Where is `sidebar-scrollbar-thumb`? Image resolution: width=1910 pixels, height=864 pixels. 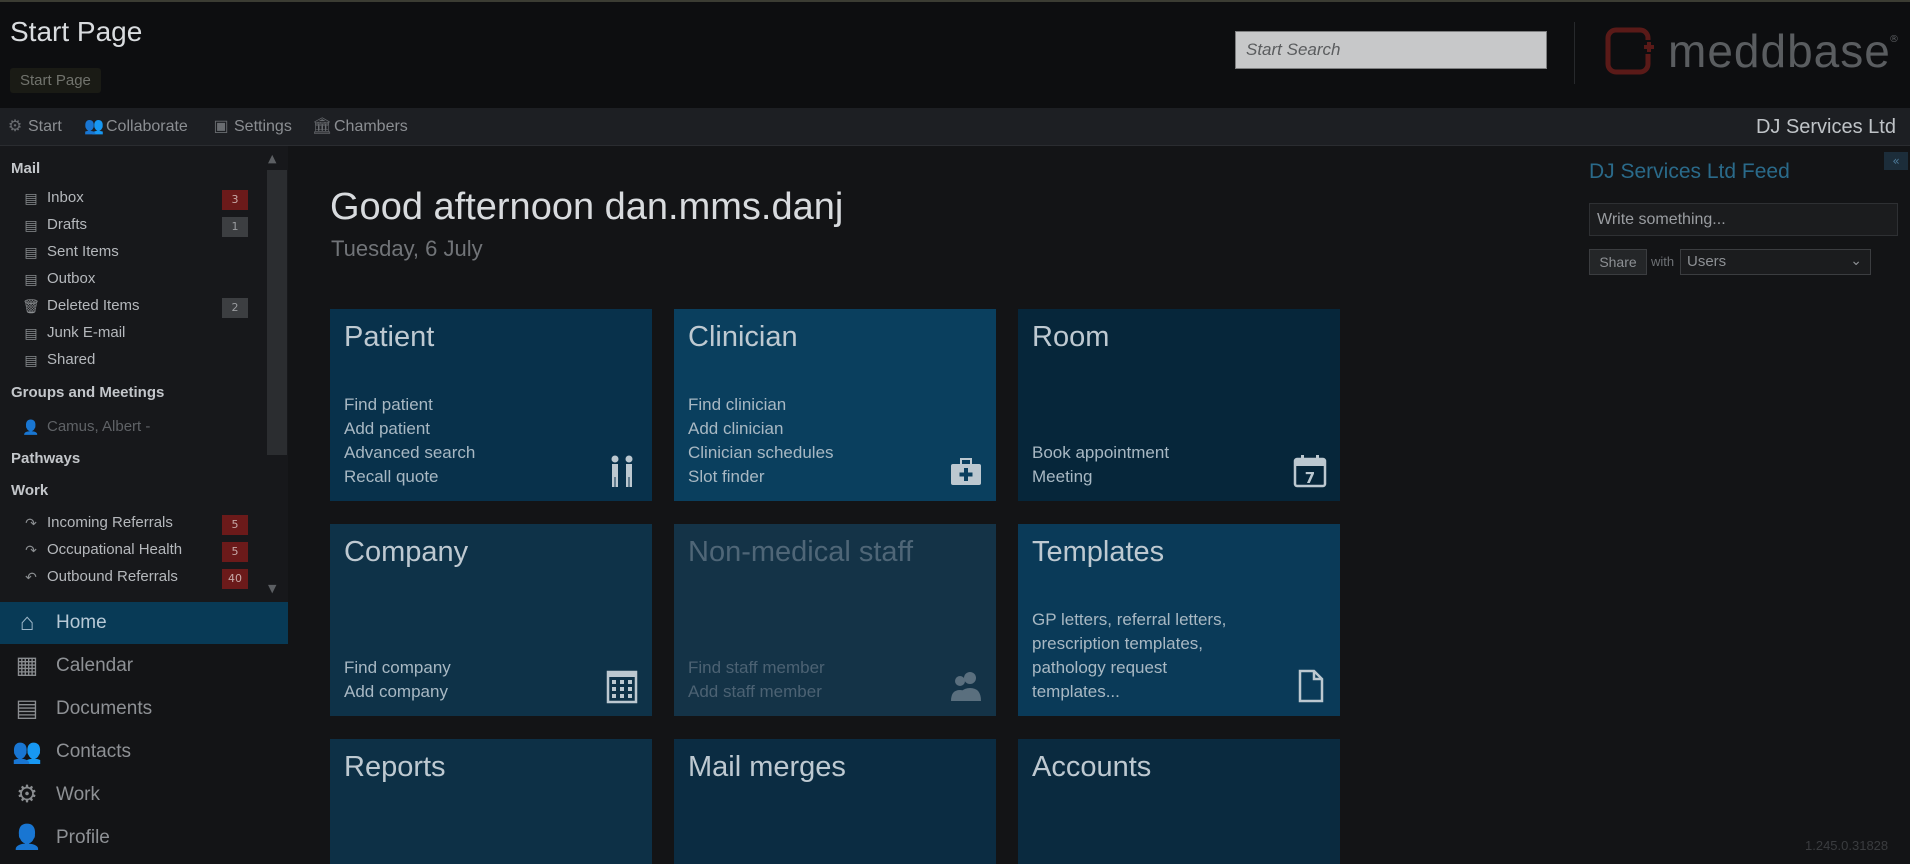
sidebar-scrollbar-thumb is located at coordinates (277, 312).